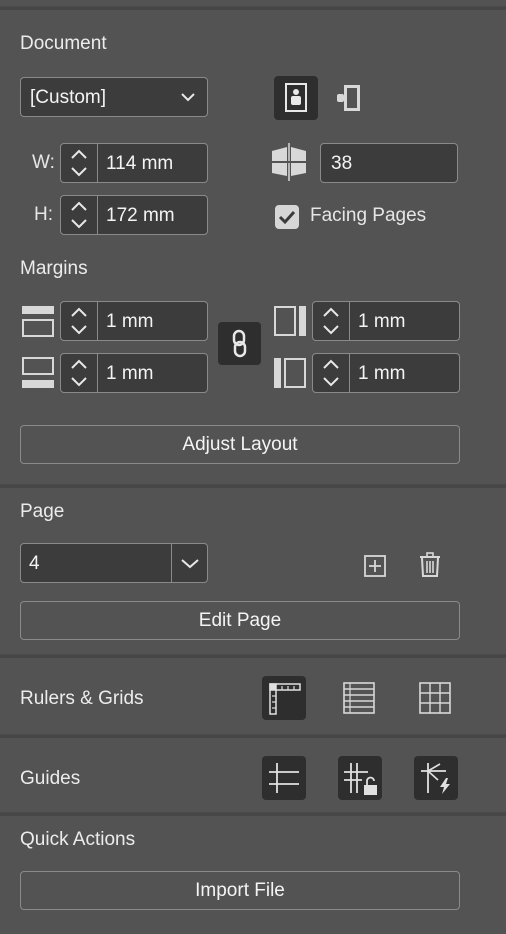 Image resolution: width=506 pixels, height=934 pixels. I want to click on width-stepper: 114 mm, so click(134, 163).